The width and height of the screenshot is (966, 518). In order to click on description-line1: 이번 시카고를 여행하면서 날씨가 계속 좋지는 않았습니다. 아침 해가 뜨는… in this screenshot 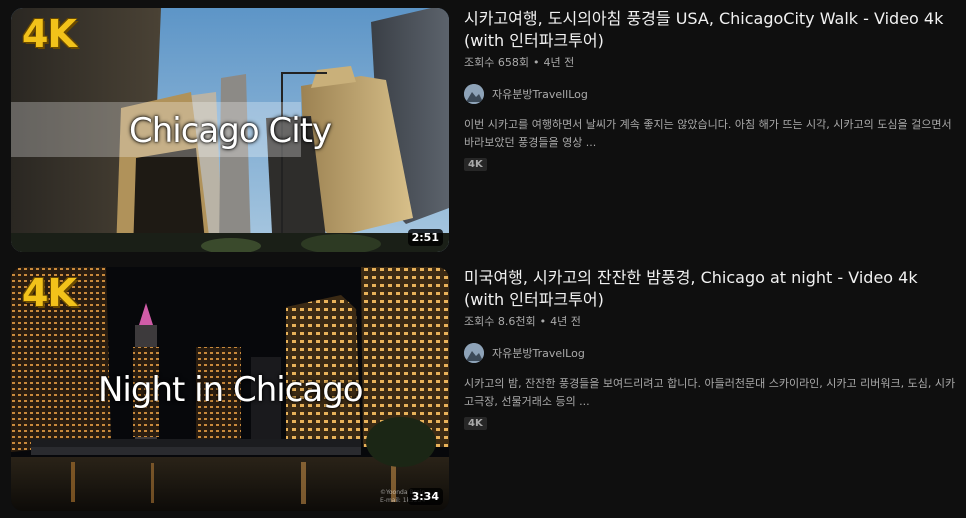, I will do `click(708, 124)`.